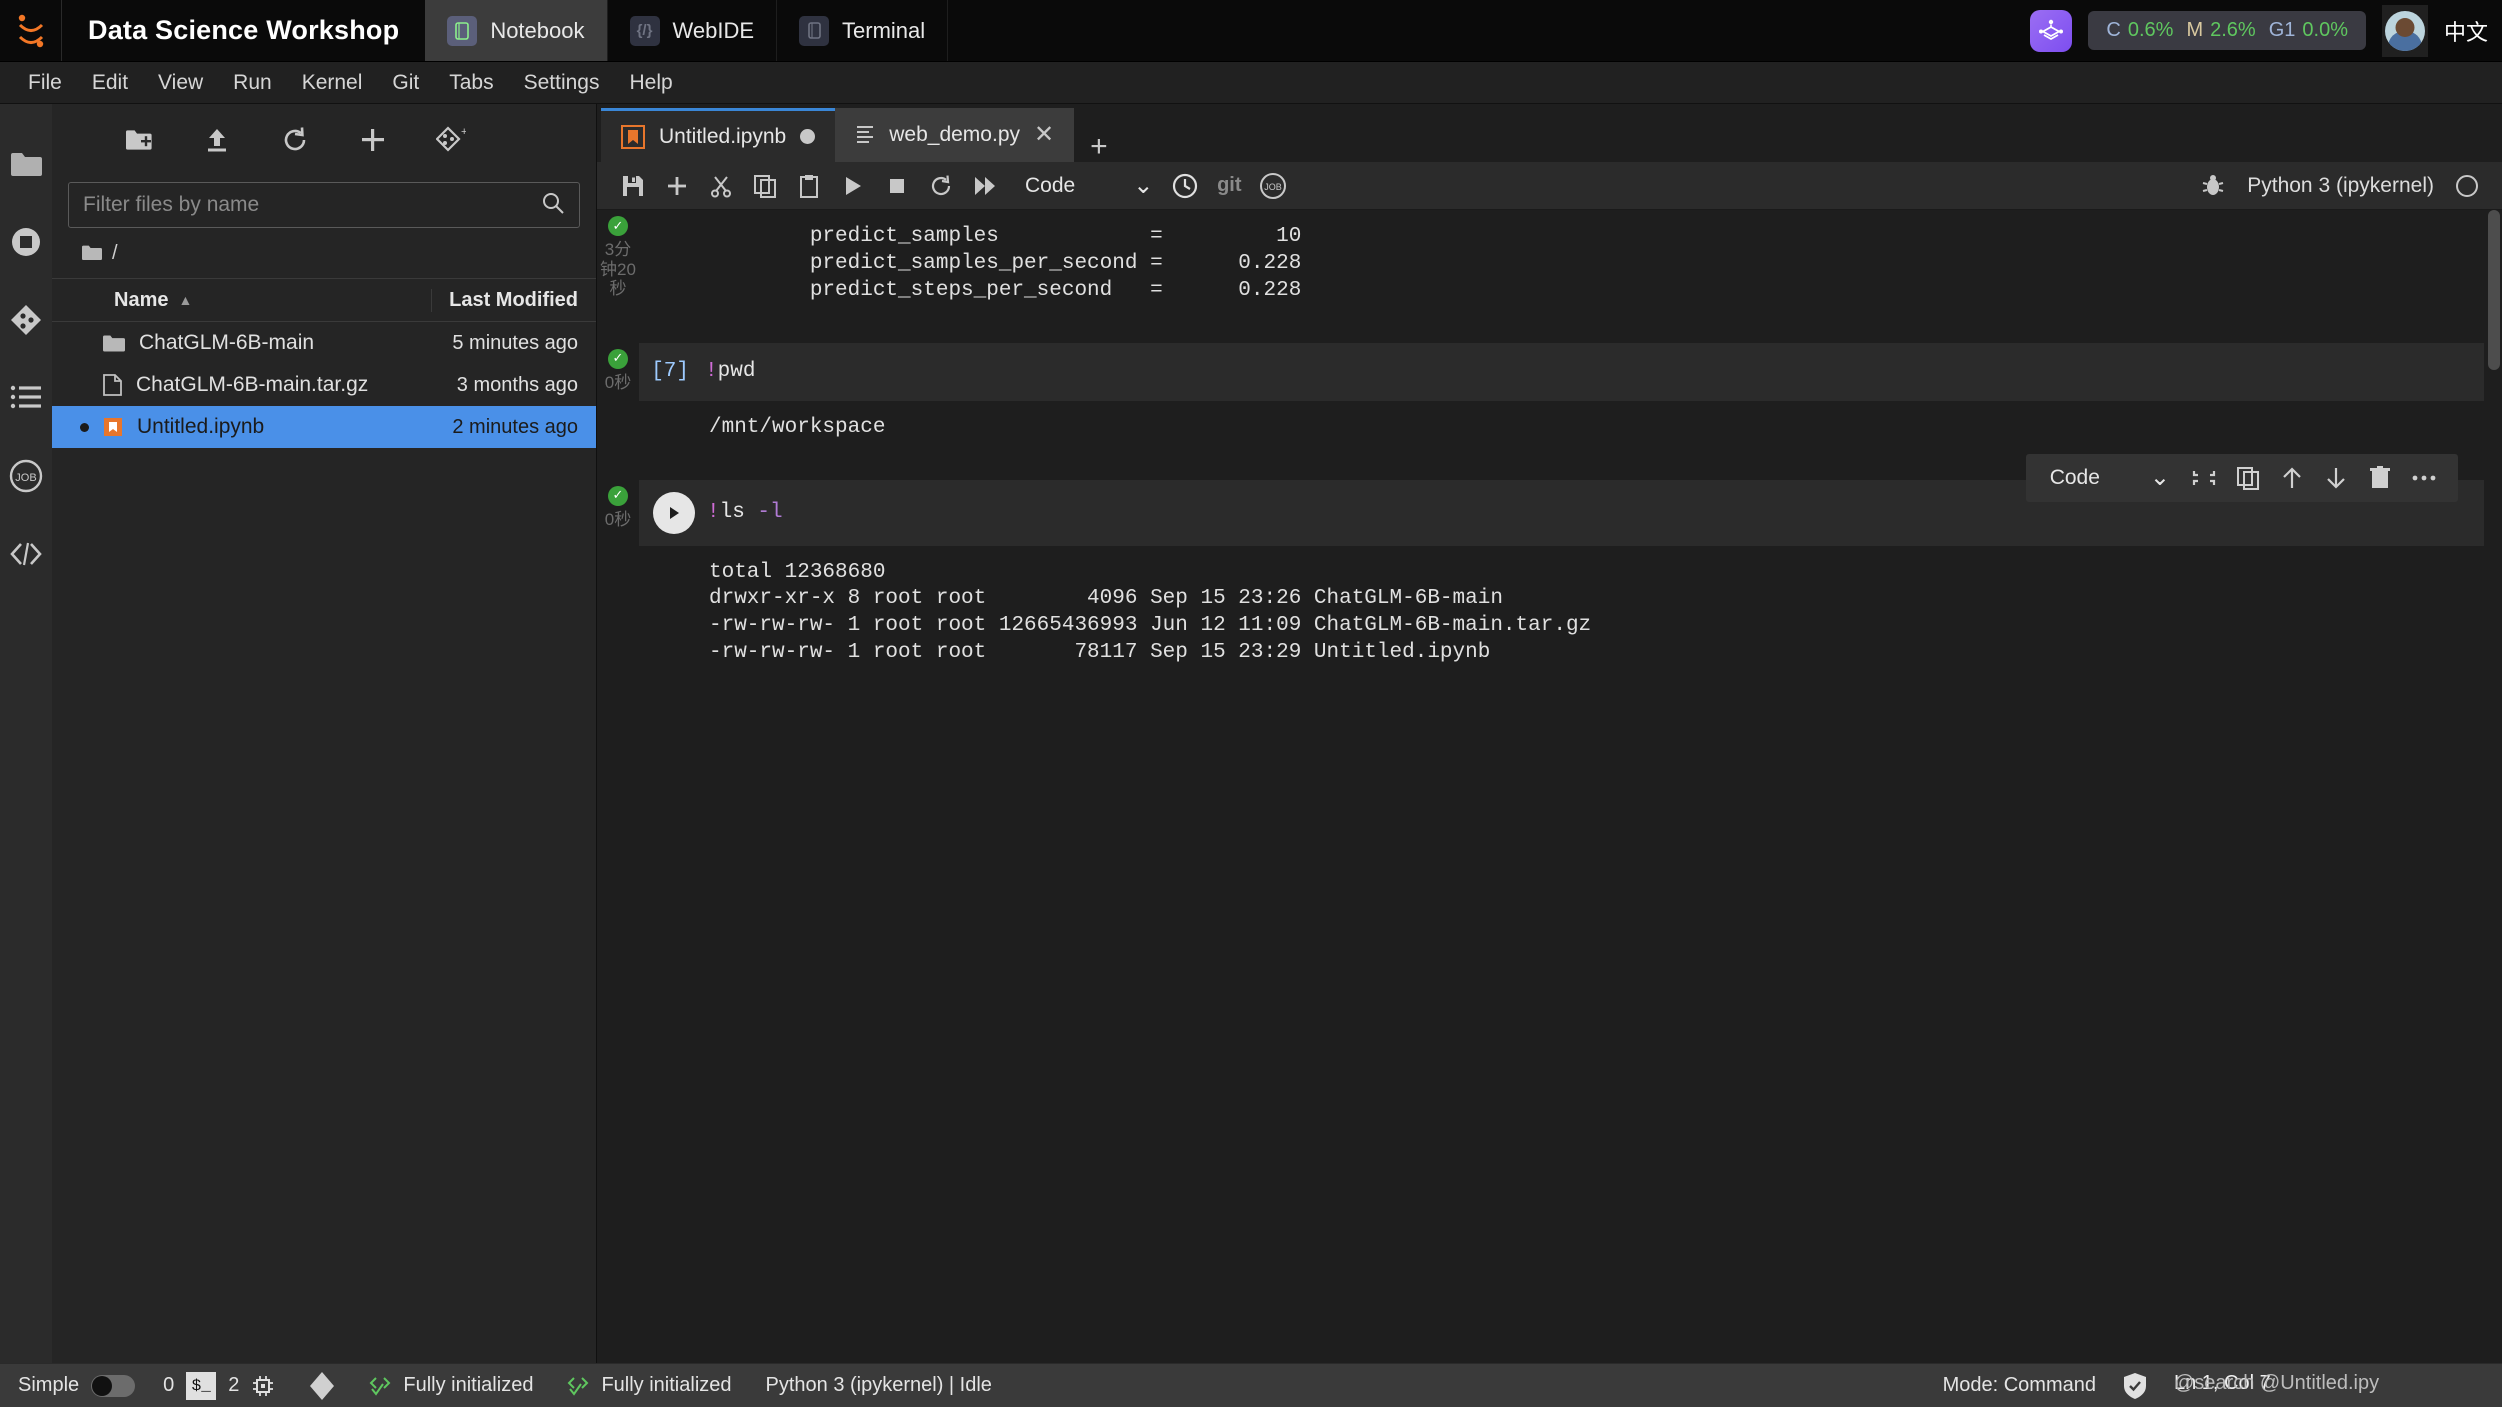  Describe the element at coordinates (1561, 371) in the screenshot. I see `cell-input: [7] !pwd` at that location.